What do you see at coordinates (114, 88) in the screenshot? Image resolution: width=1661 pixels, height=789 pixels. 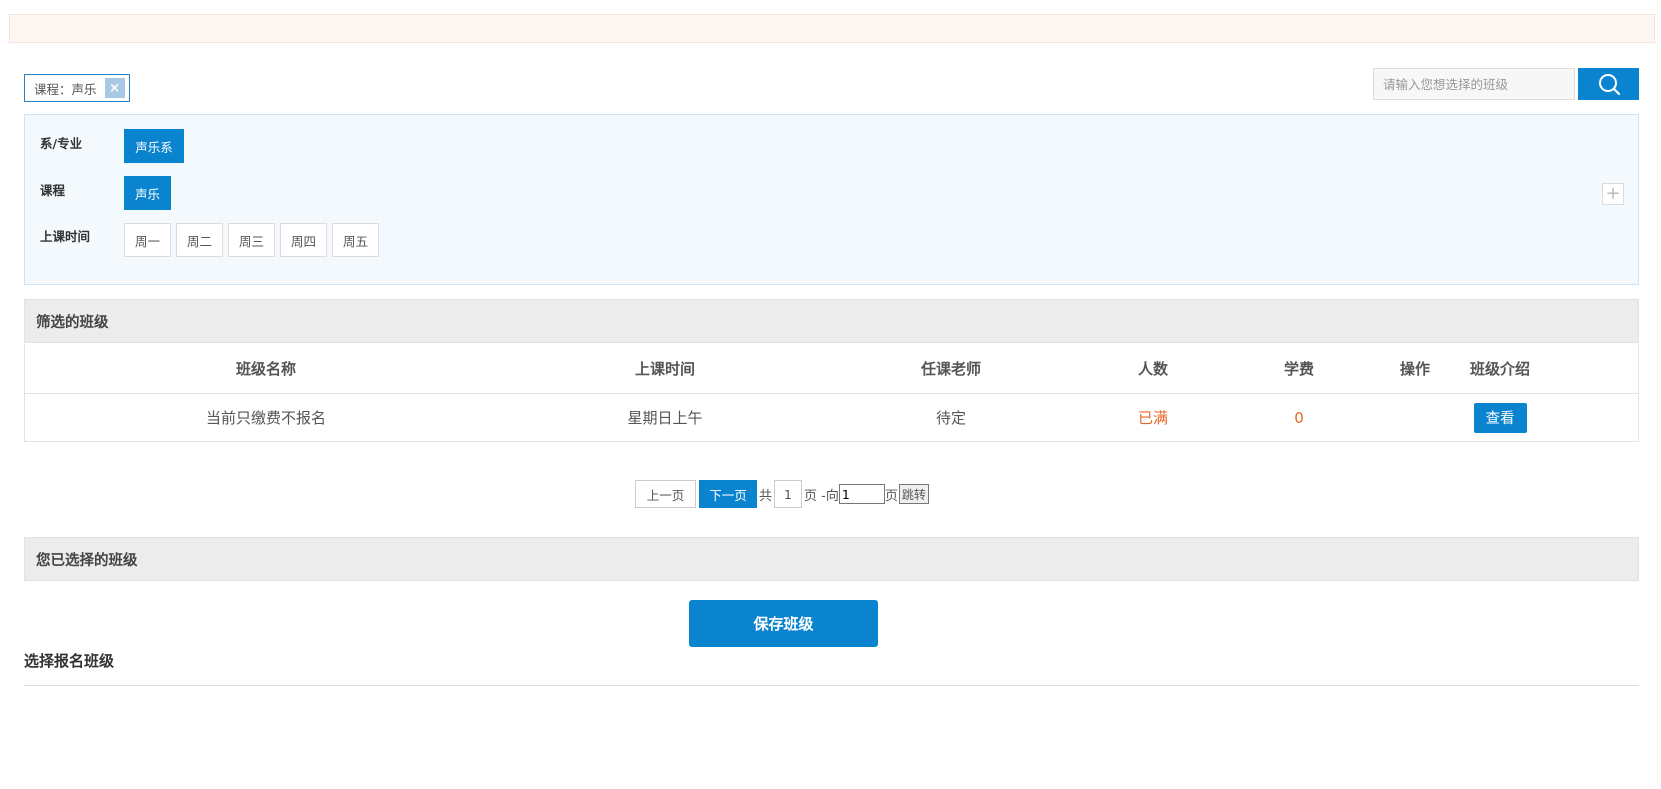 I see `close-icon: ×` at bounding box center [114, 88].